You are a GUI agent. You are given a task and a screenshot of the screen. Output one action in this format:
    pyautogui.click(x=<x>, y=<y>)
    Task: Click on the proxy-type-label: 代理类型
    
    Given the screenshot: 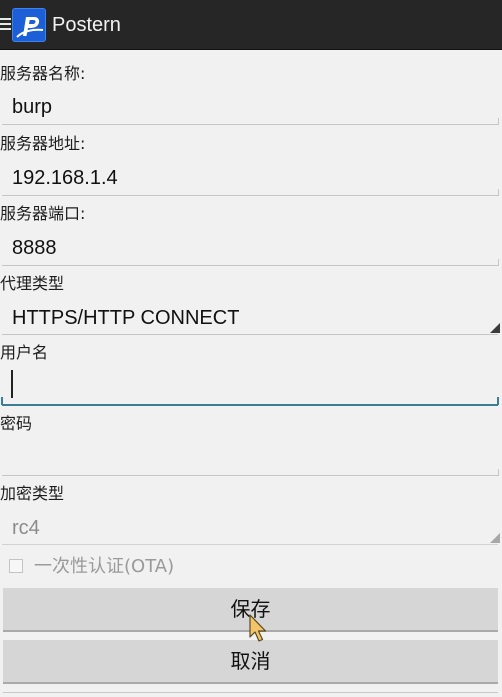 What is the action you would take?
    pyautogui.click(x=32, y=283)
    